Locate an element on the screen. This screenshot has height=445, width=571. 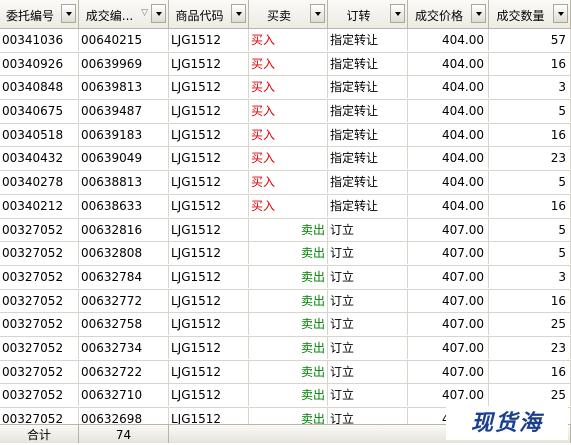
table-row: 00340926 00639969 LJG1512 买入 指定转让 404.00 16 is located at coordinates (285, 64).